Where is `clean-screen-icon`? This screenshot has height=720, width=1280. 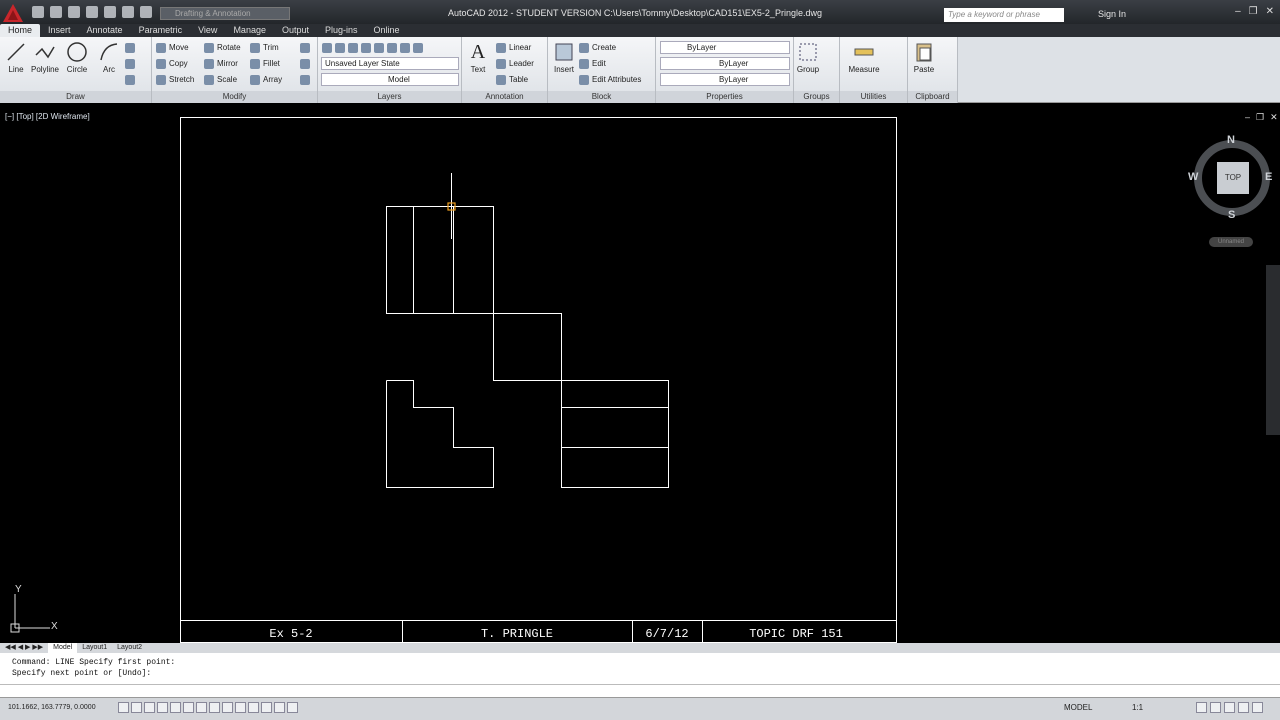 clean-screen-icon is located at coordinates (1257, 707).